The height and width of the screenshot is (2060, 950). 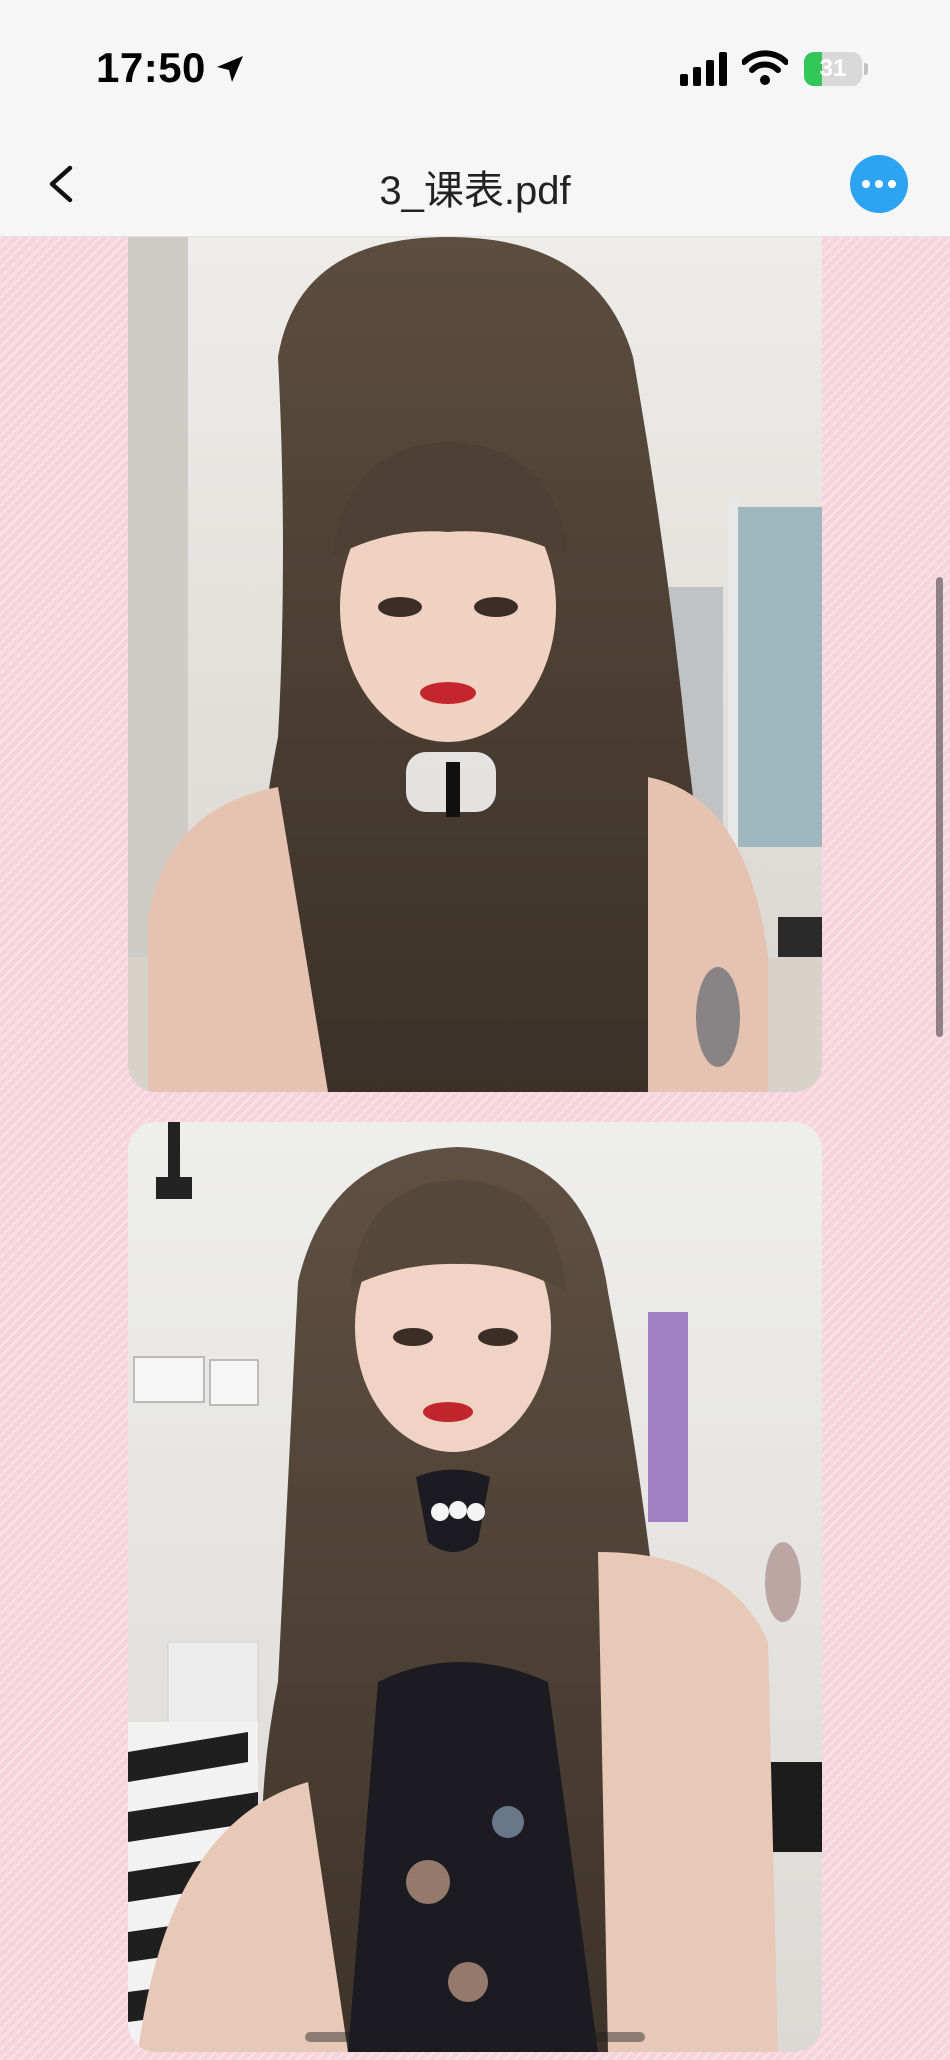 What do you see at coordinates (230, 69) in the screenshot?
I see `location-arrow-icon` at bounding box center [230, 69].